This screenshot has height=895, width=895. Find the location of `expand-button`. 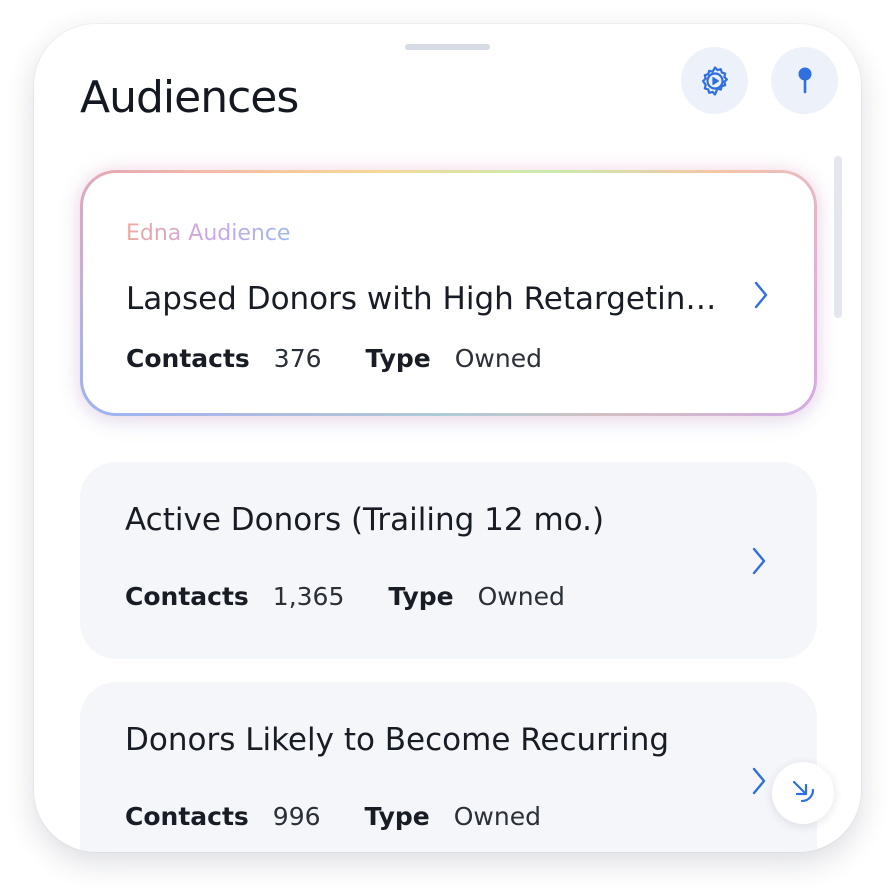

expand-button is located at coordinates (803, 793).